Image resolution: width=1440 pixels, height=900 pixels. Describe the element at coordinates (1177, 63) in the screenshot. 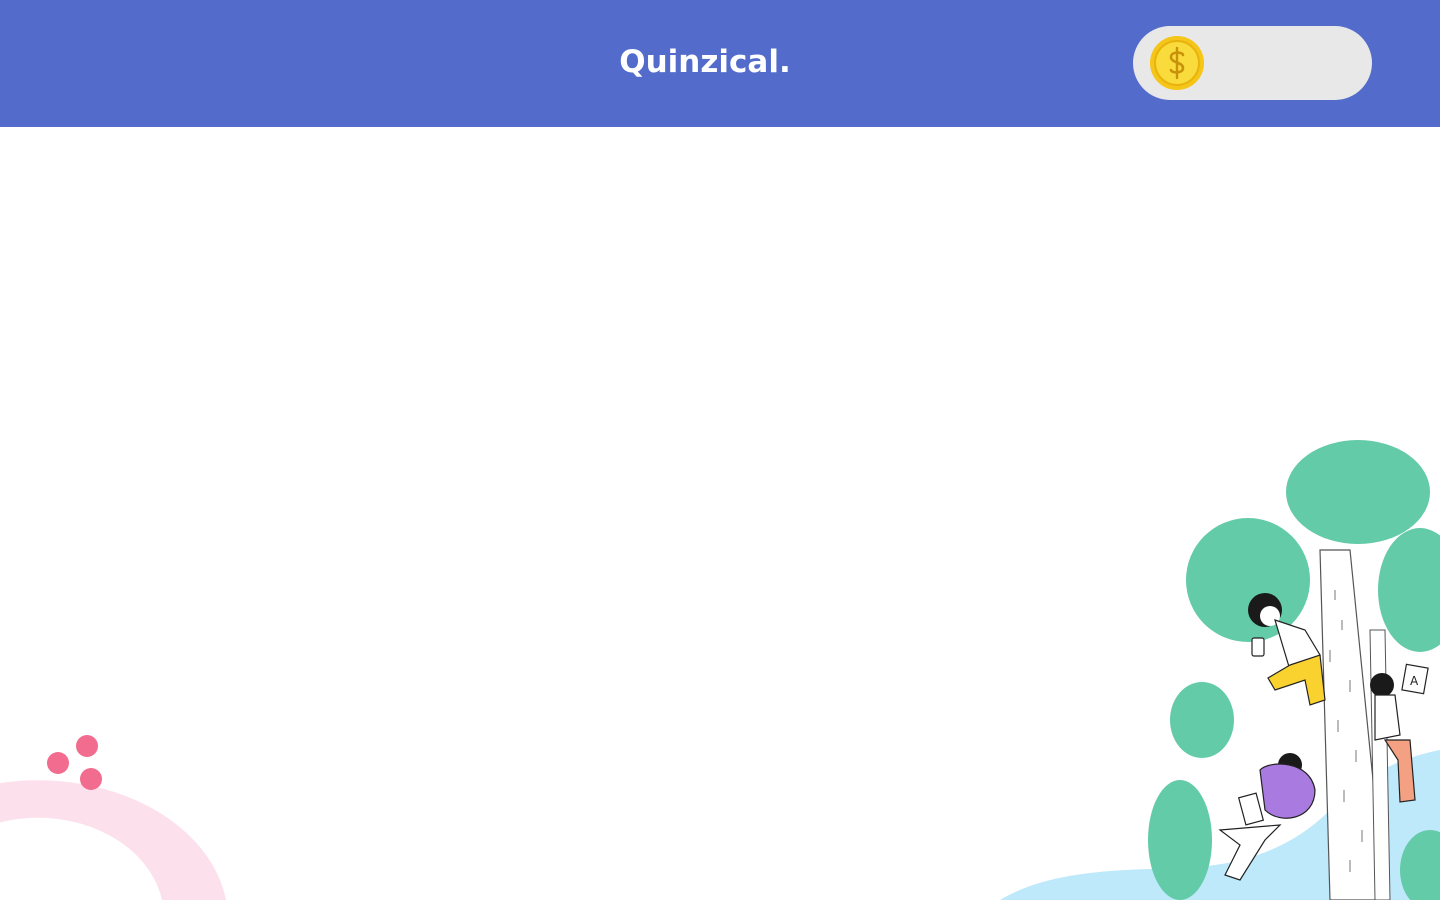

I see `dollar-coin-icon` at that location.